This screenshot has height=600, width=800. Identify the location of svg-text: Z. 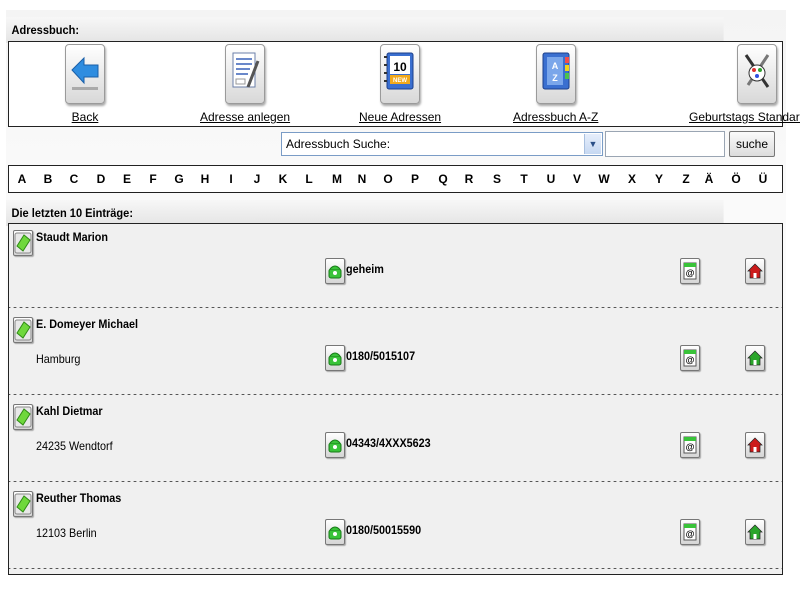
(555, 78).